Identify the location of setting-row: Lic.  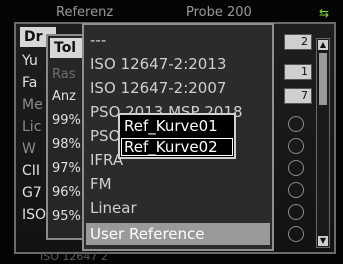
(31, 127).